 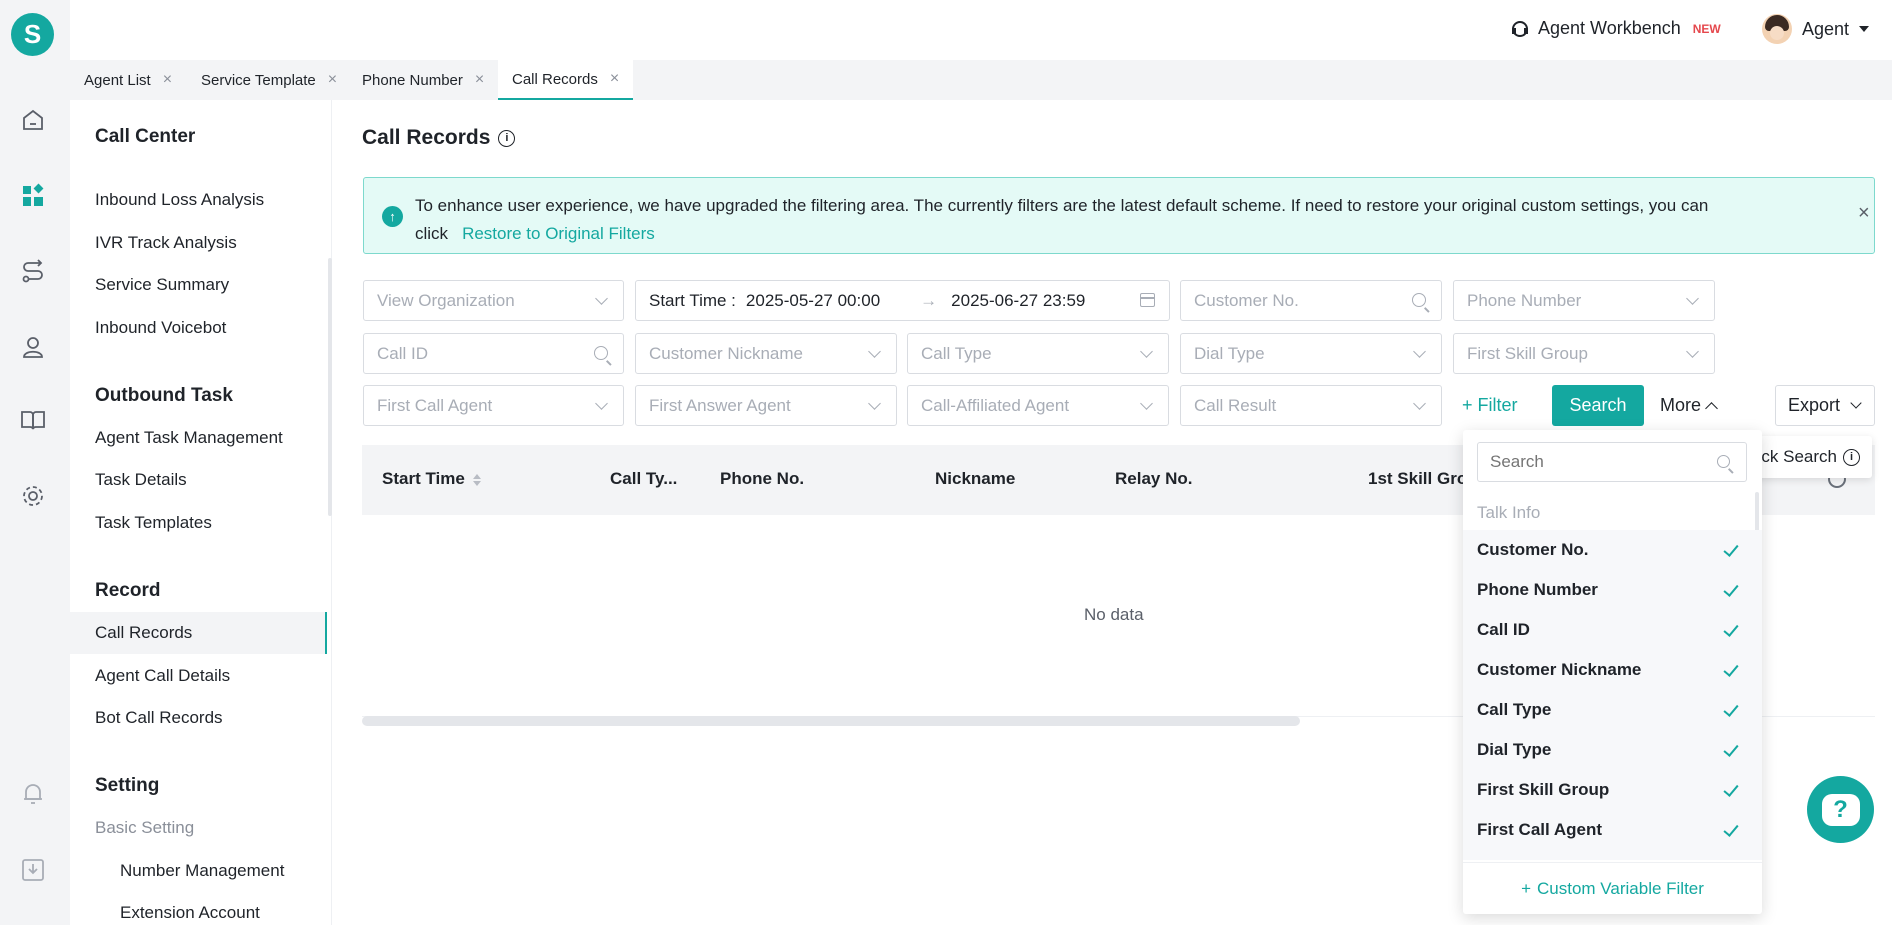 What do you see at coordinates (431, 479) in the screenshot?
I see `column-start-time: Start Time` at bounding box center [431, 479].